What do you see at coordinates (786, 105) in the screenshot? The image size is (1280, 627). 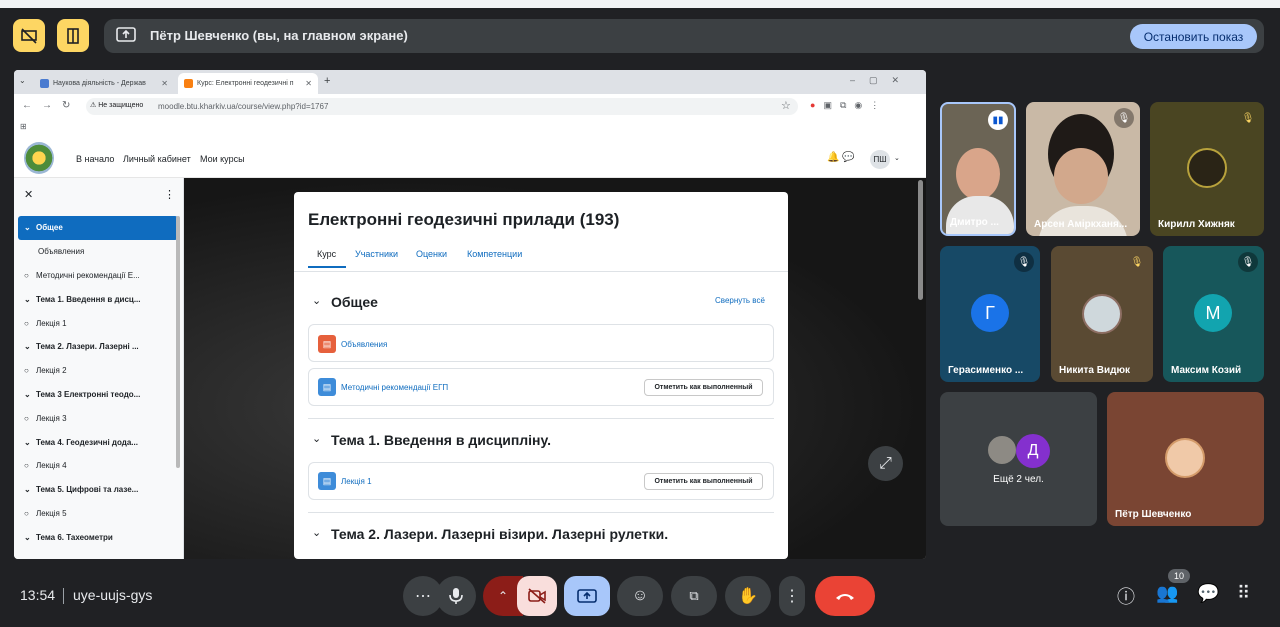 I see `bookmark-star-icon: ☆` at bounding box center [786, 105].